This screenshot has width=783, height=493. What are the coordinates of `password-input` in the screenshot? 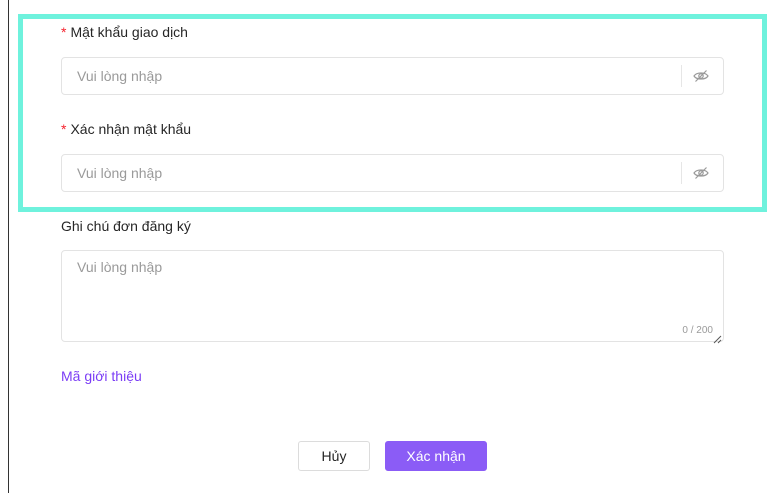 It's located at (371, 76).